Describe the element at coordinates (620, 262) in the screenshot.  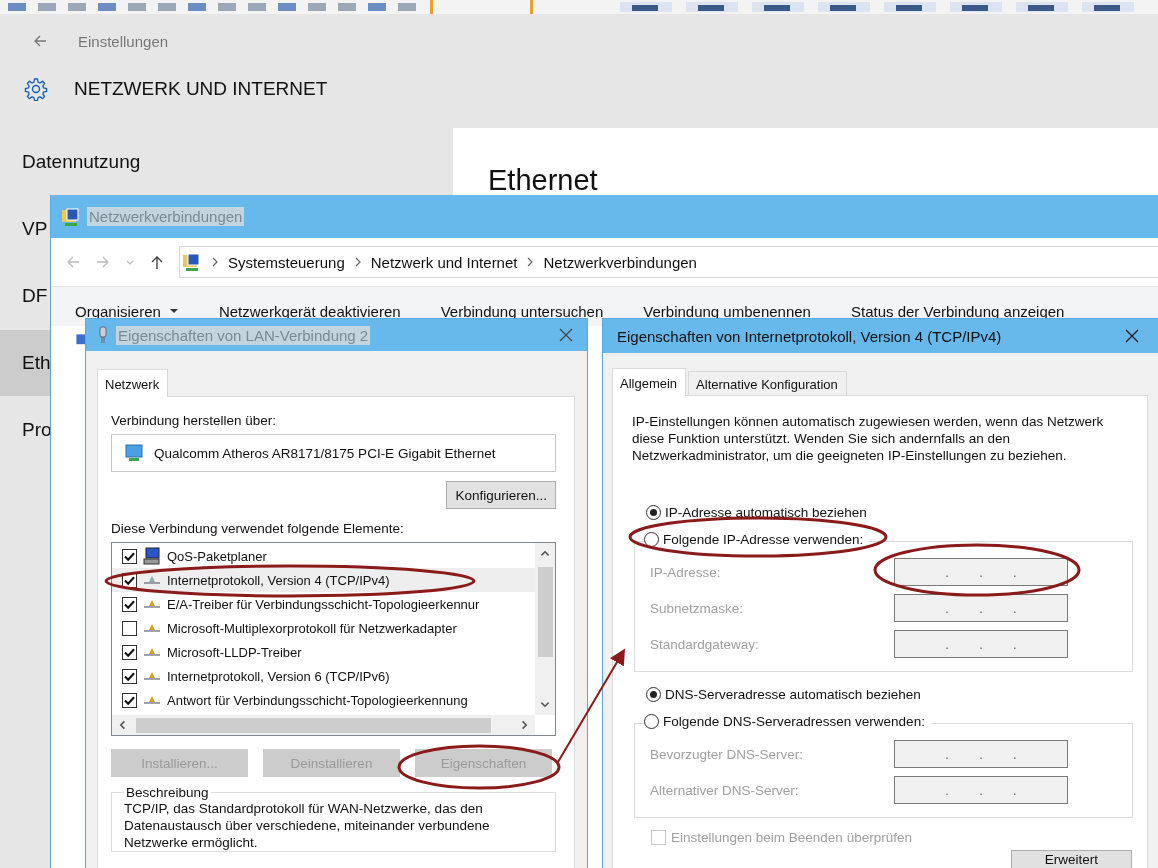
I see `breadcrumb-item: Netzwerkverbindungen` at that location.